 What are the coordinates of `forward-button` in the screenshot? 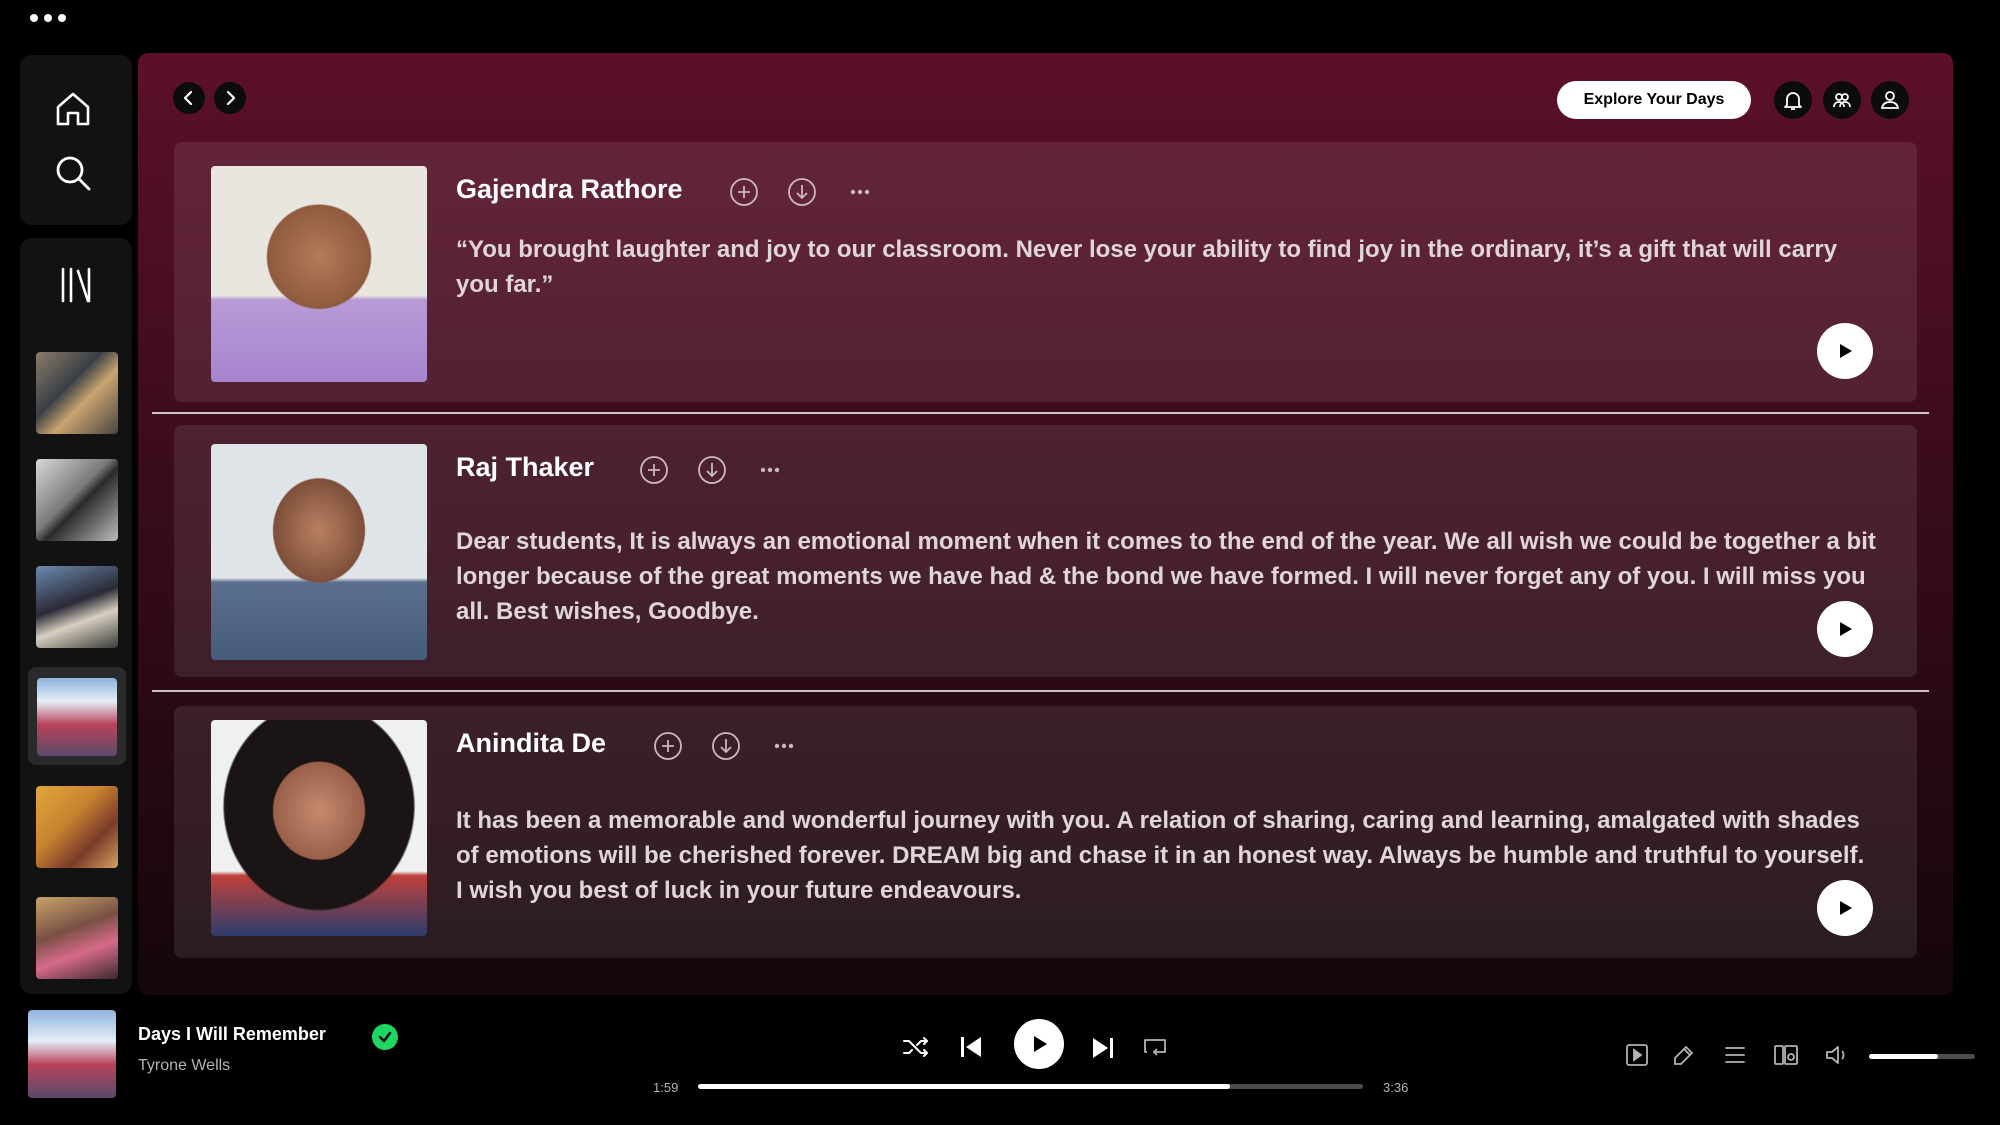 It's located at (230, 98).